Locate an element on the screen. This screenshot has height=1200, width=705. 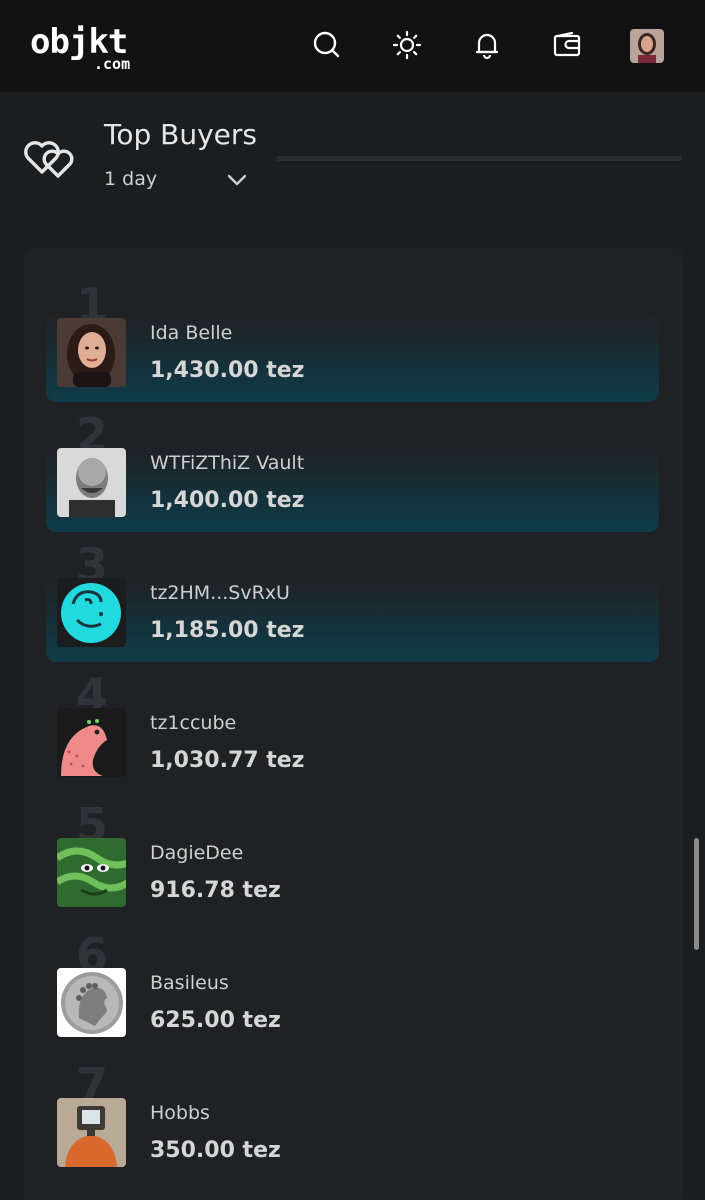
buyer-row: 3 tz2HM...SvRxU 1,185.00 tez is located at coordinates (352, 601).